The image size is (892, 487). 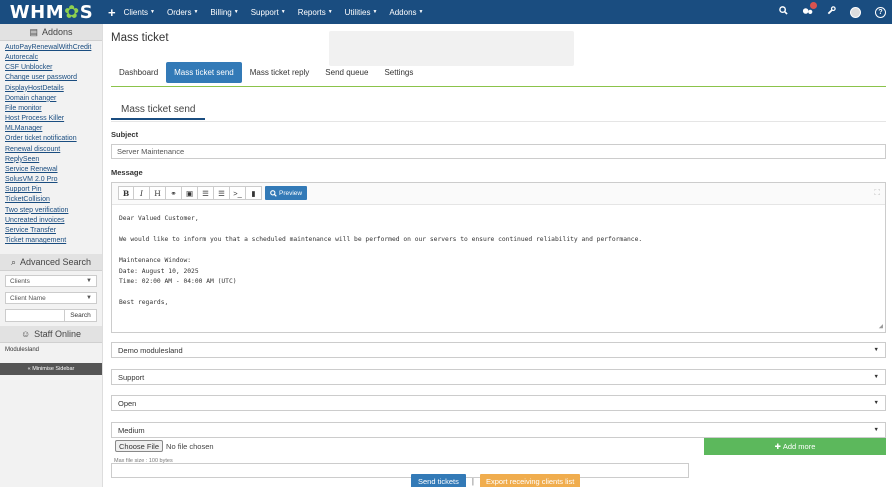 I want to click on nav-addons: Addons ▼, so click(x=406, y=12).